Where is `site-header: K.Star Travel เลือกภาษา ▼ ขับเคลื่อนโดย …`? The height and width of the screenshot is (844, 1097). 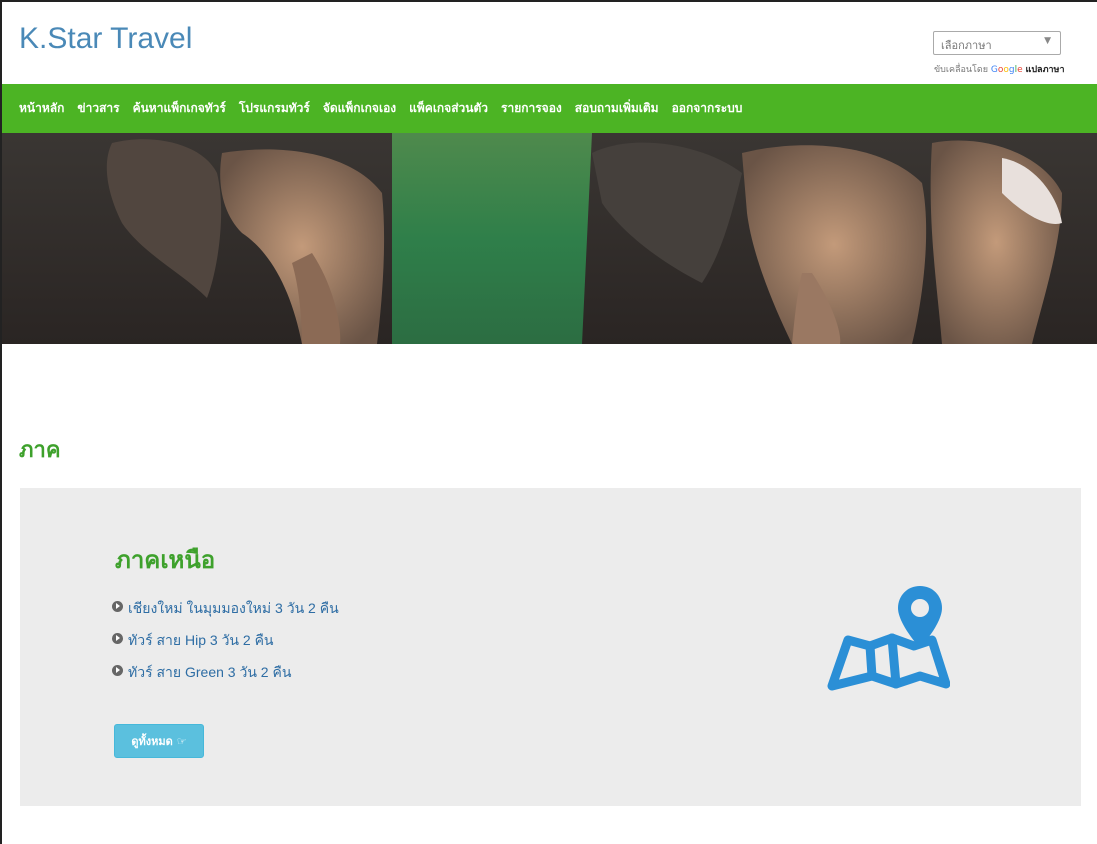
site-header: K.Star Travel เลือกภาษา ▼ ขับเคลื่อนโดย … is located at coordinates (549, 43).